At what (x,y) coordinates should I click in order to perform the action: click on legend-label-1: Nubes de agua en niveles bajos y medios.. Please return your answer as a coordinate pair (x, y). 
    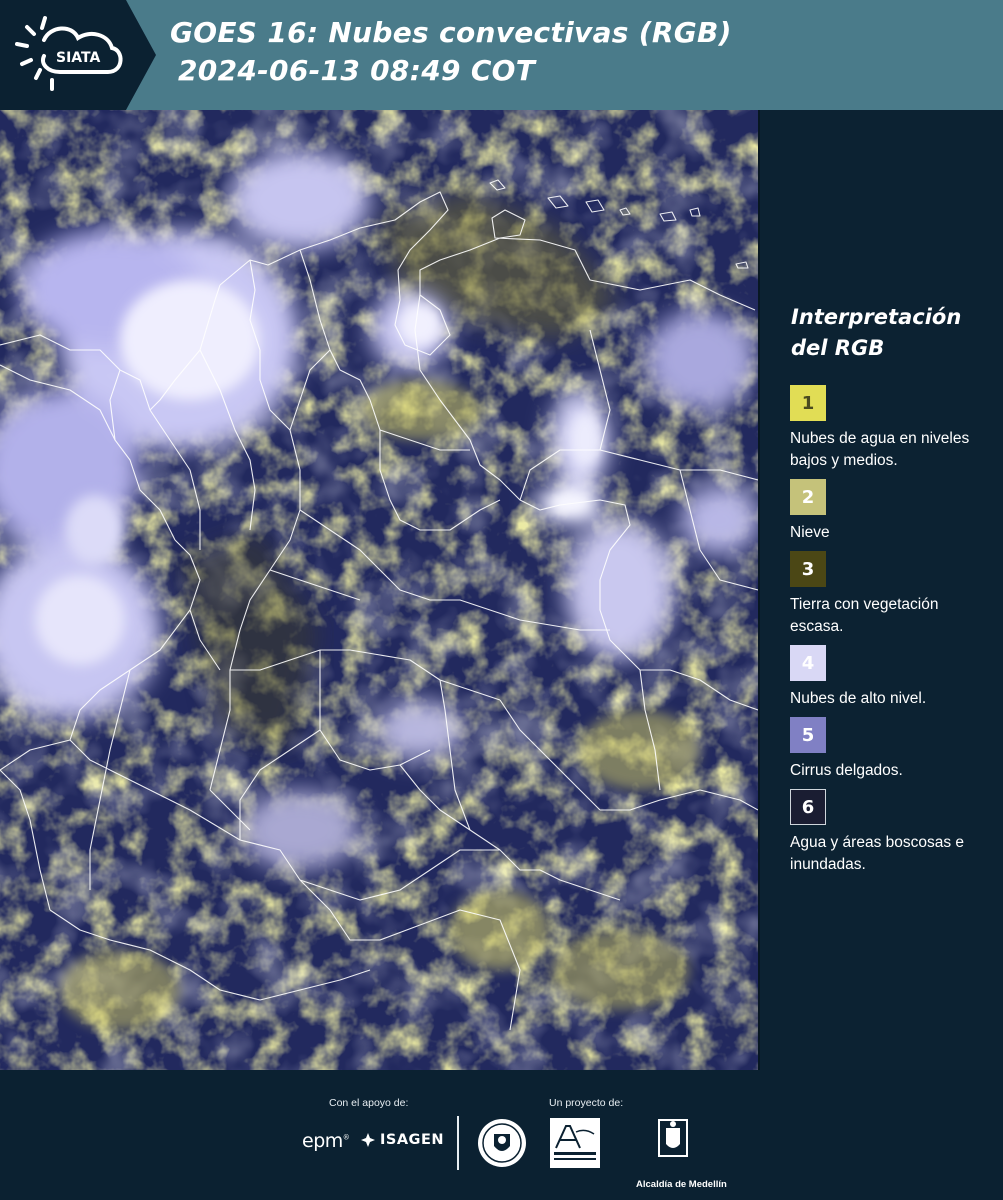
    Looking at the image, I should click on (880, 449).